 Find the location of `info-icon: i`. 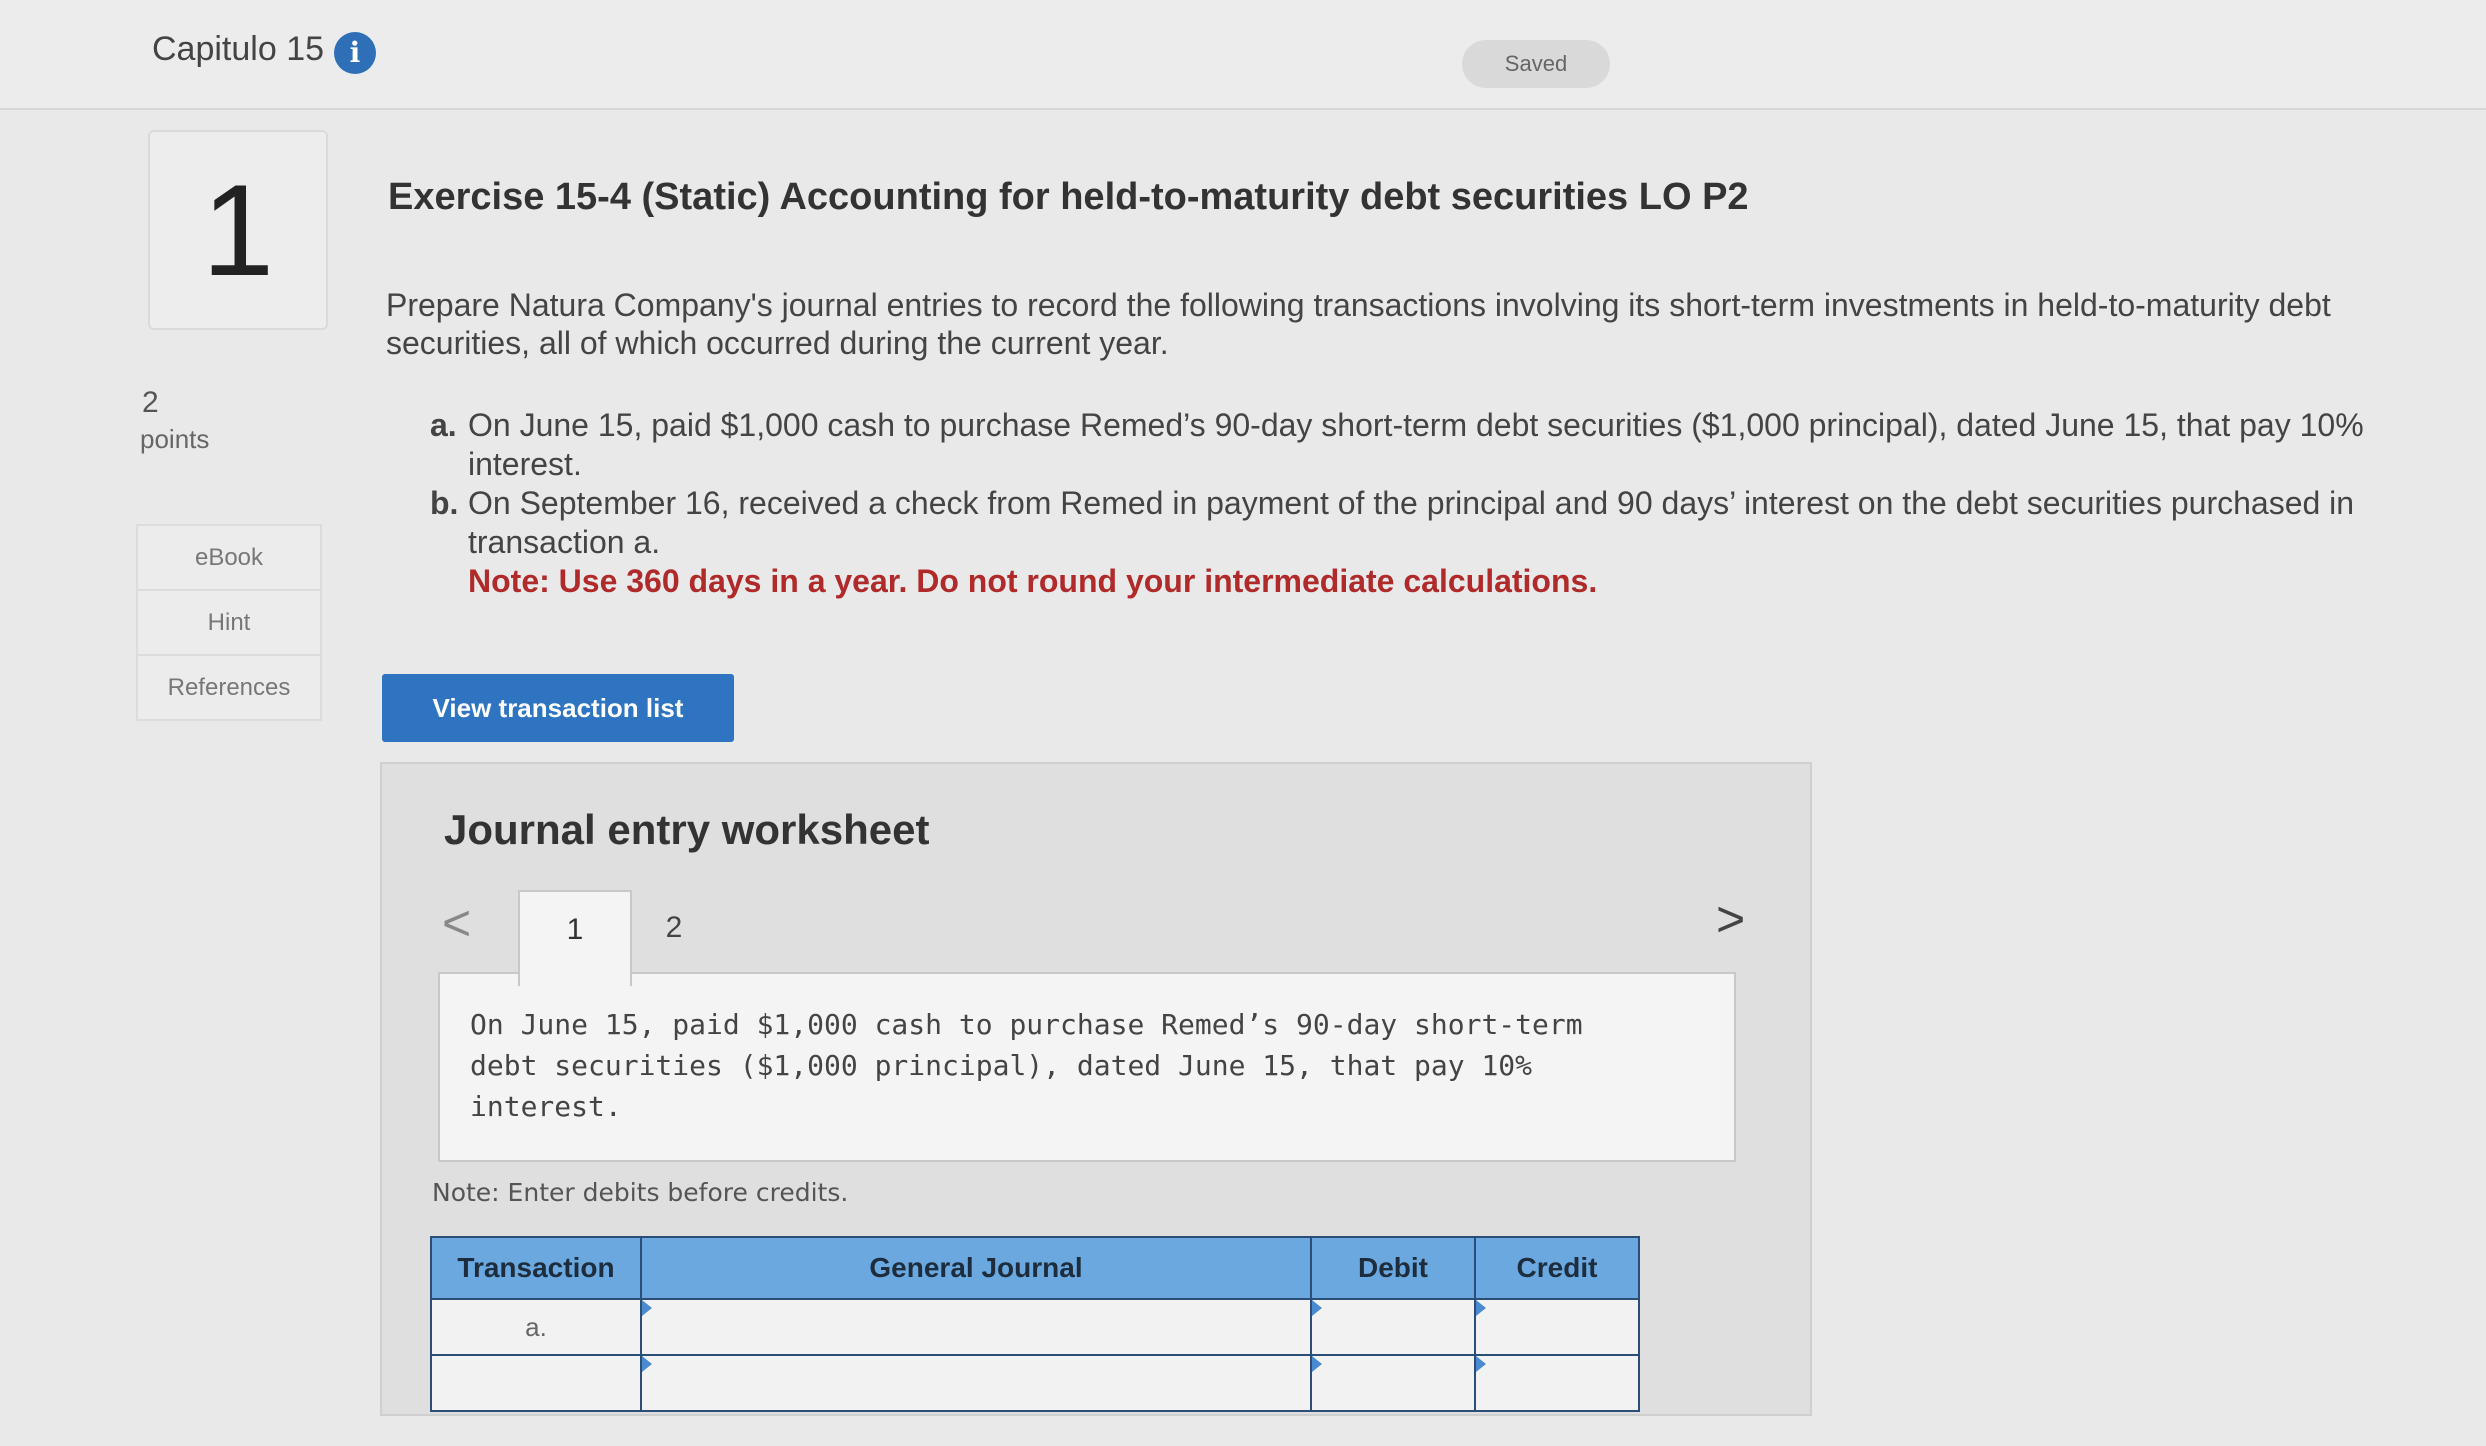

info-icon: i is located at coordinates (355, 53).